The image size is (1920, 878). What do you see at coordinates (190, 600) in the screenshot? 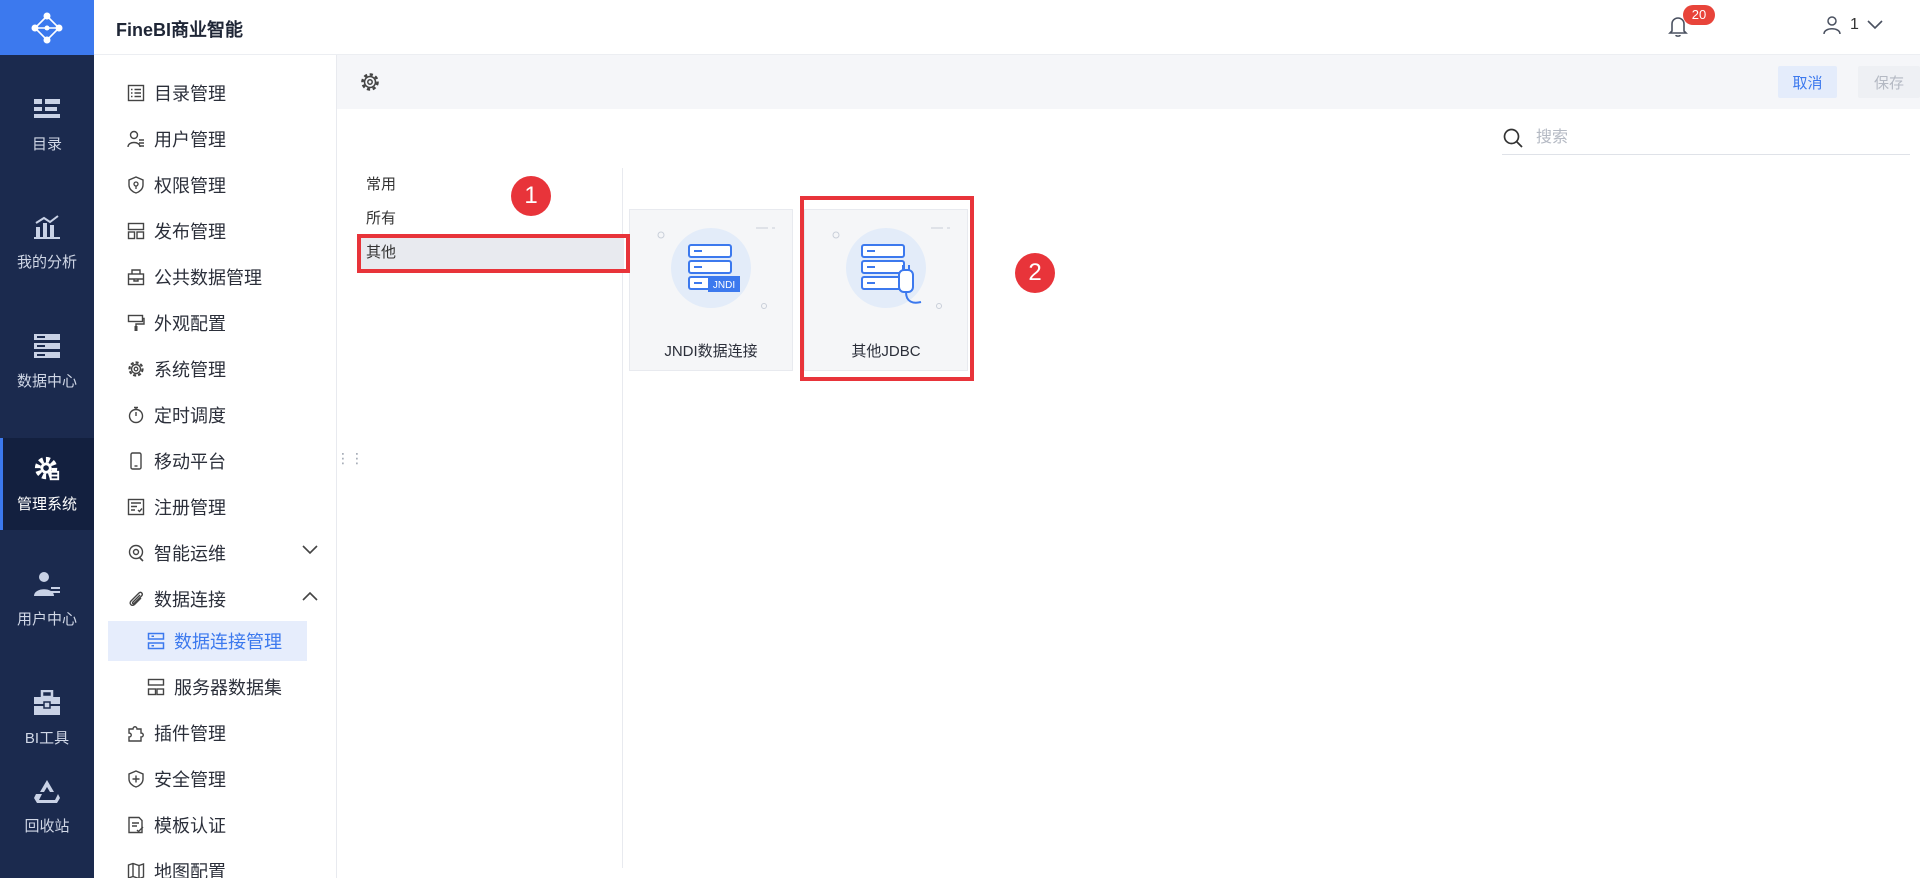
I see `menu-label: 数据连接` at bounding box center [190, 600].